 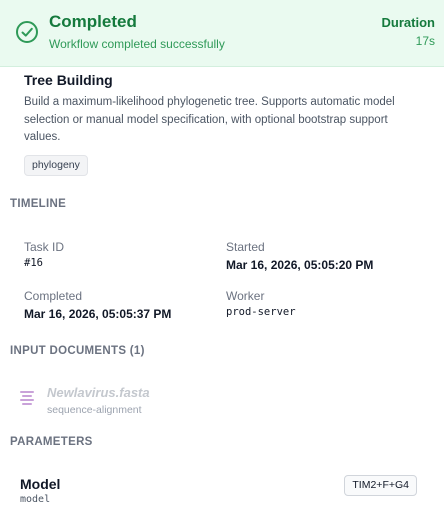 What do you see at coordinates (94, 410) in the screenshot?
I see `document-type: sequence-alignment` at bounding box center [94, 410].